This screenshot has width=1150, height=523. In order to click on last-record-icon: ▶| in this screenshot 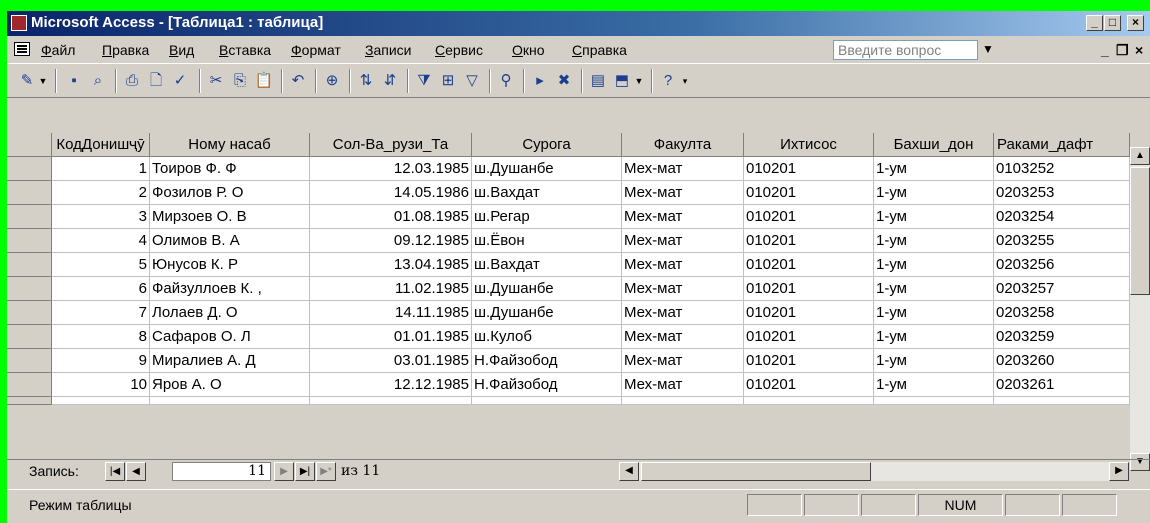, I will do `click(305, 471)`.